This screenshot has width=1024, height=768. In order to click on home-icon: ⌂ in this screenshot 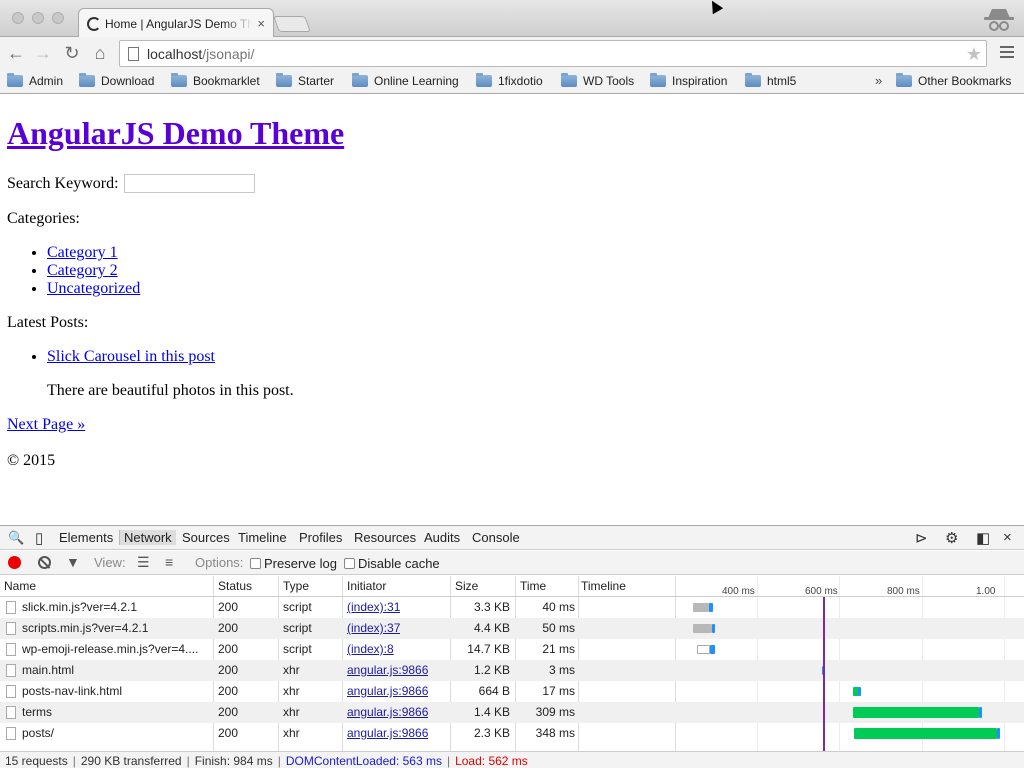, I will do `click(100, 53)`.